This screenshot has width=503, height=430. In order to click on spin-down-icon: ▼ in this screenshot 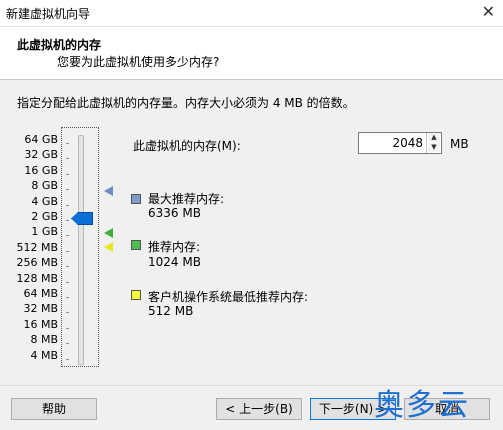, I will do `click(434, 147)`.